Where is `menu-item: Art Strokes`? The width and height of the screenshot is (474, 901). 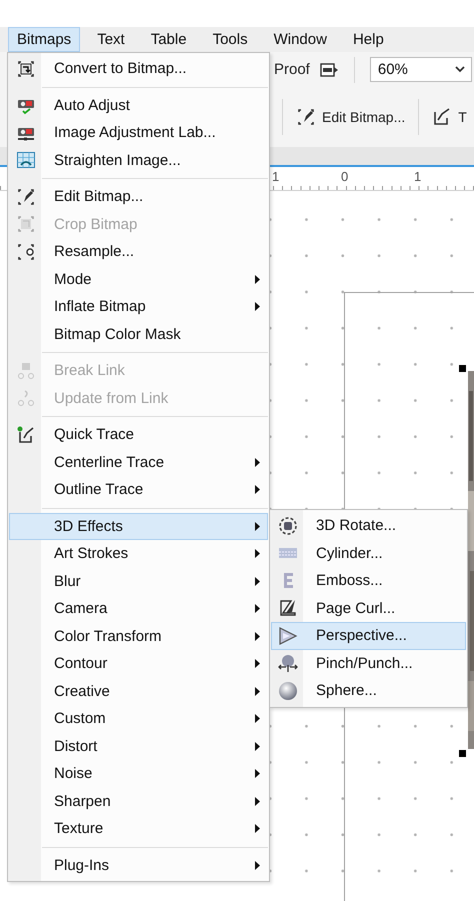 menu-item: Art Strokes is located at coordinates (138, 554).